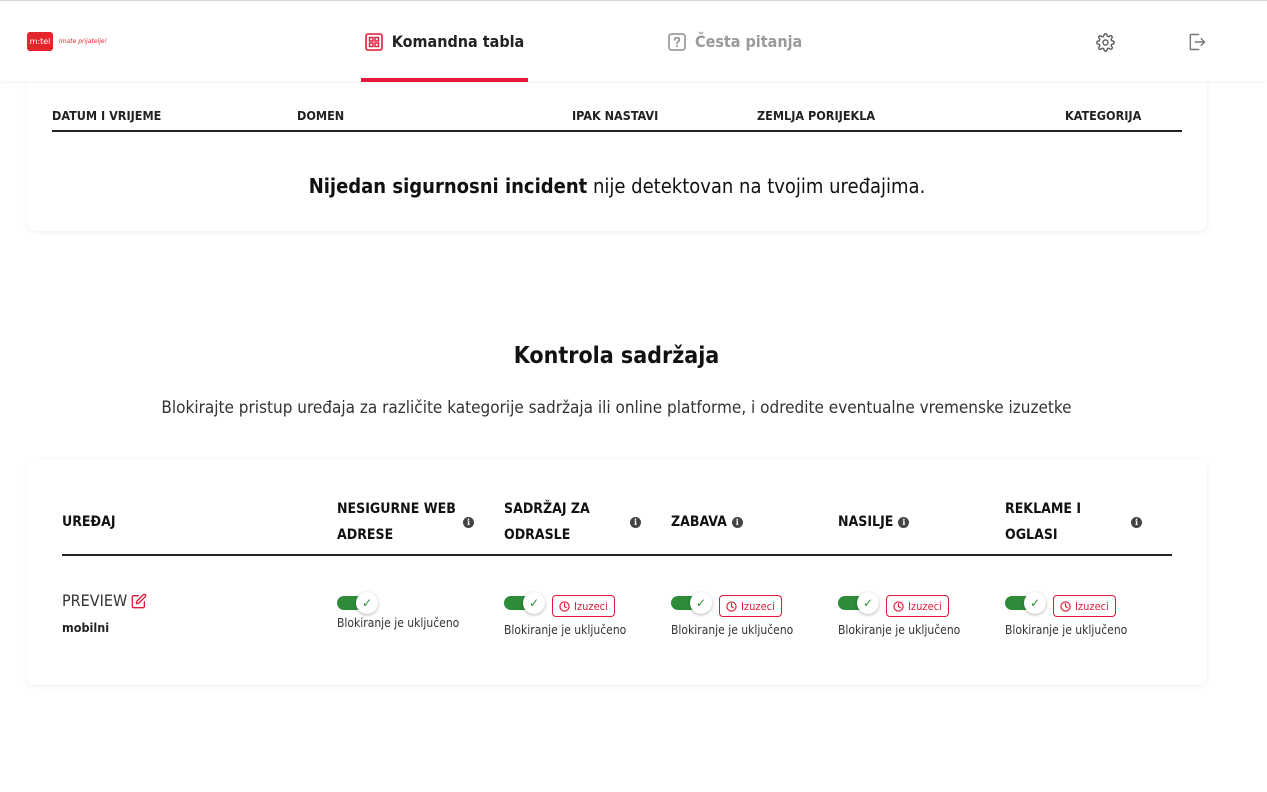  What do you see at coordinates (616, 356) in the screenshot?
I see `content-control-title: Kontrola sadržaja` at bounding box center [616, 356].